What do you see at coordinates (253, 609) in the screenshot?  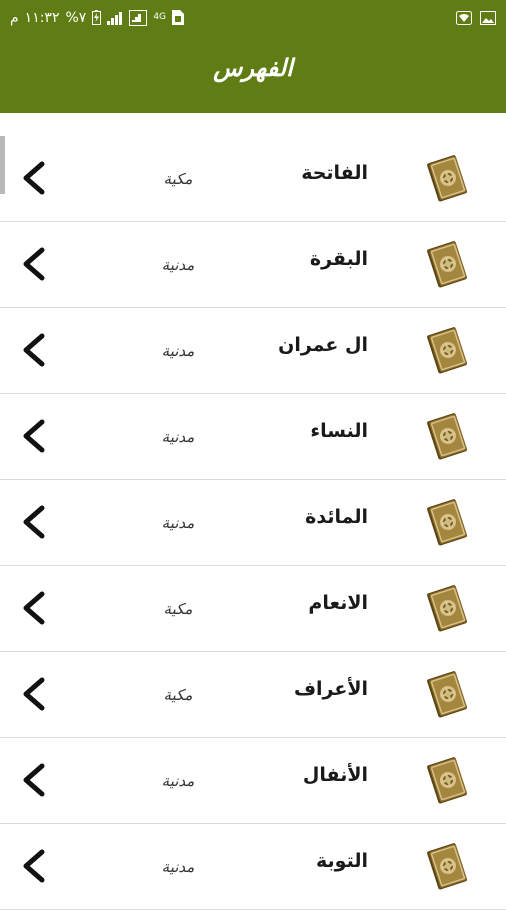 I see `surah-row: مكية الانعام` at bounding box center [253, 609].